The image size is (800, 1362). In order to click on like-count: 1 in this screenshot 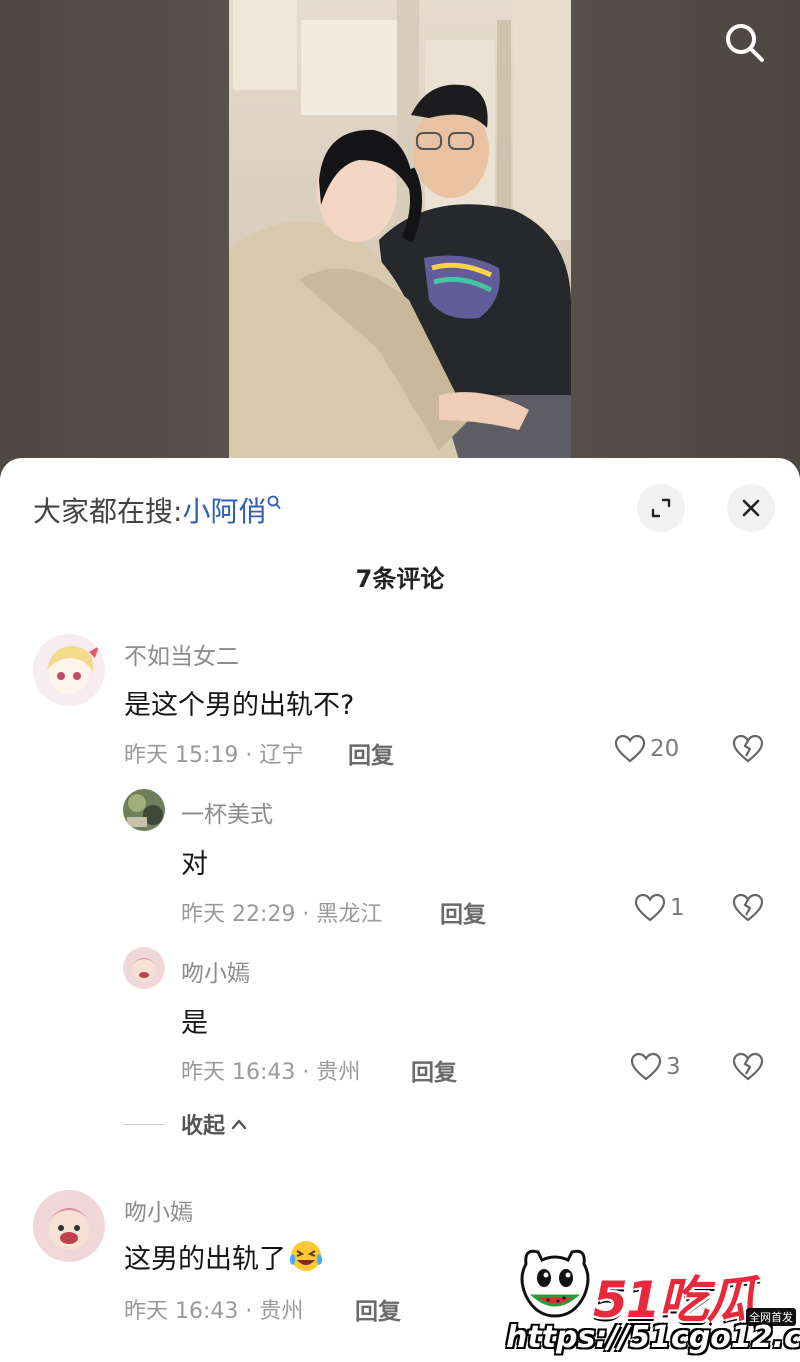, I will do `click(677, 908)`.